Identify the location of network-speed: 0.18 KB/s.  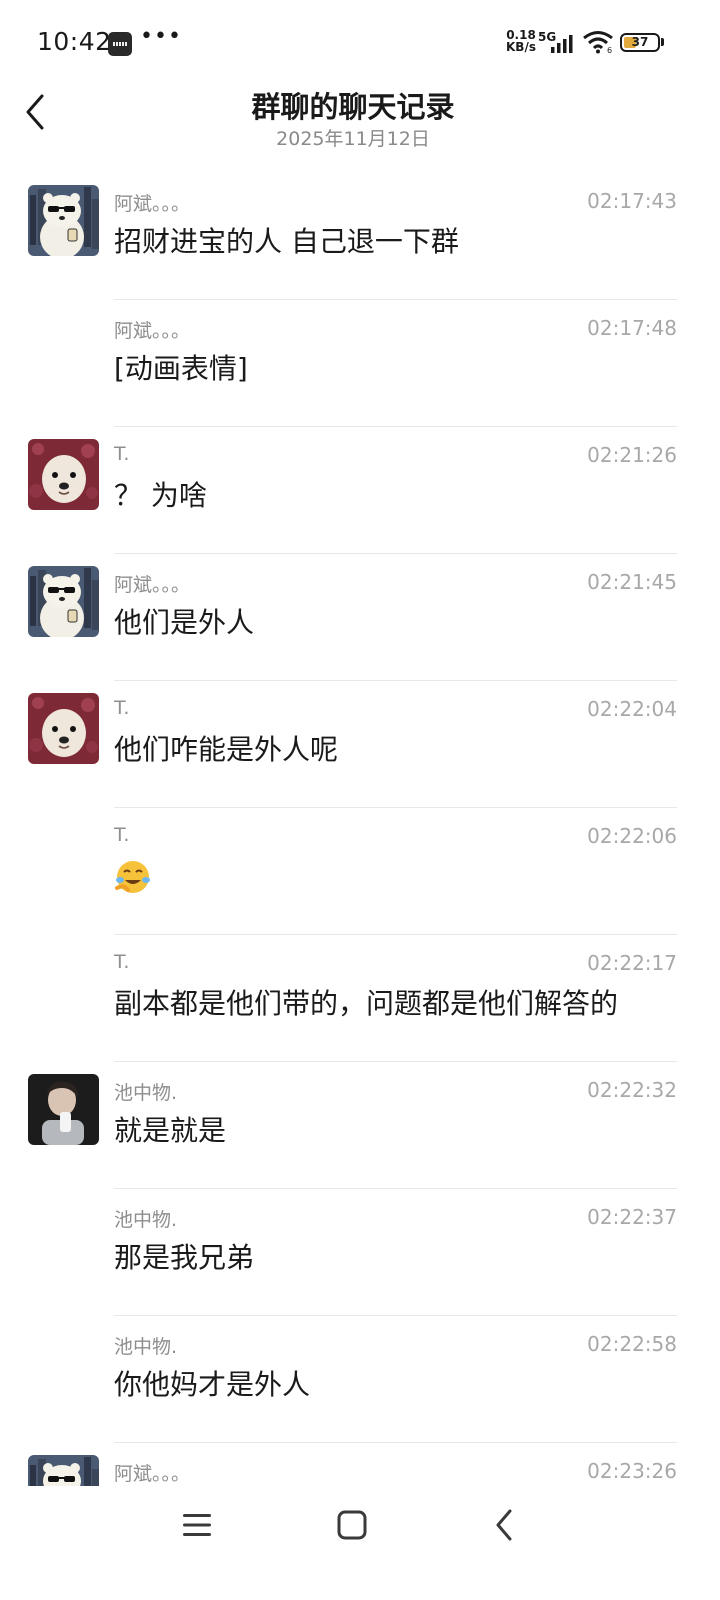
(521, 41).